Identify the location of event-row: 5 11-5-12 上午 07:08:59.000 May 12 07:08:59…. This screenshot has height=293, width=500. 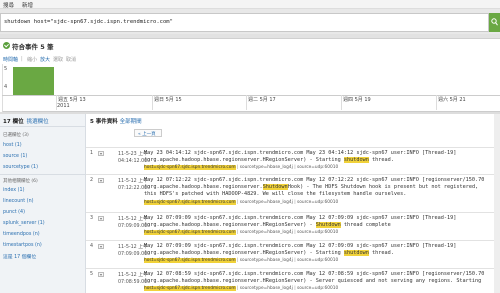
(293, 280).